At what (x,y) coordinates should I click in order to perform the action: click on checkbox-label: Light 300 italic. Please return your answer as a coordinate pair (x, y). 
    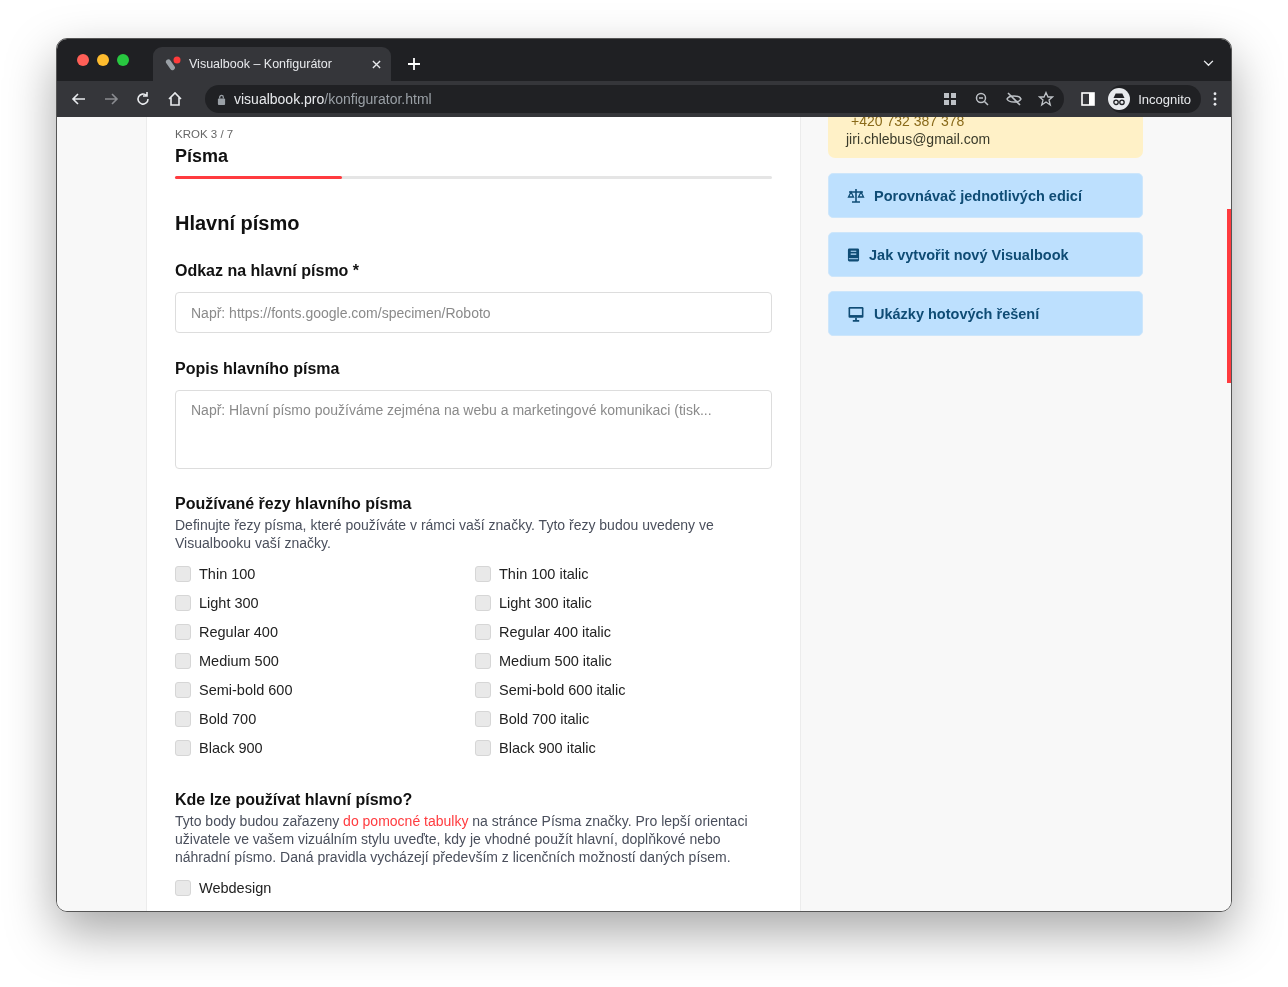
    Looking at the image, I should click on (545, 602).